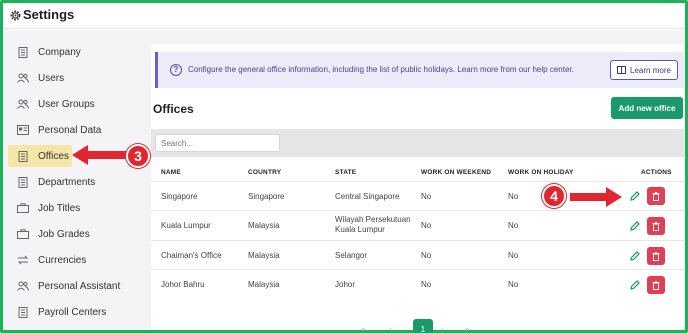 The image size is (688, 333). Describe the element at coordinates (417, 143) in the screenshot. I see `search-bar` at that location.